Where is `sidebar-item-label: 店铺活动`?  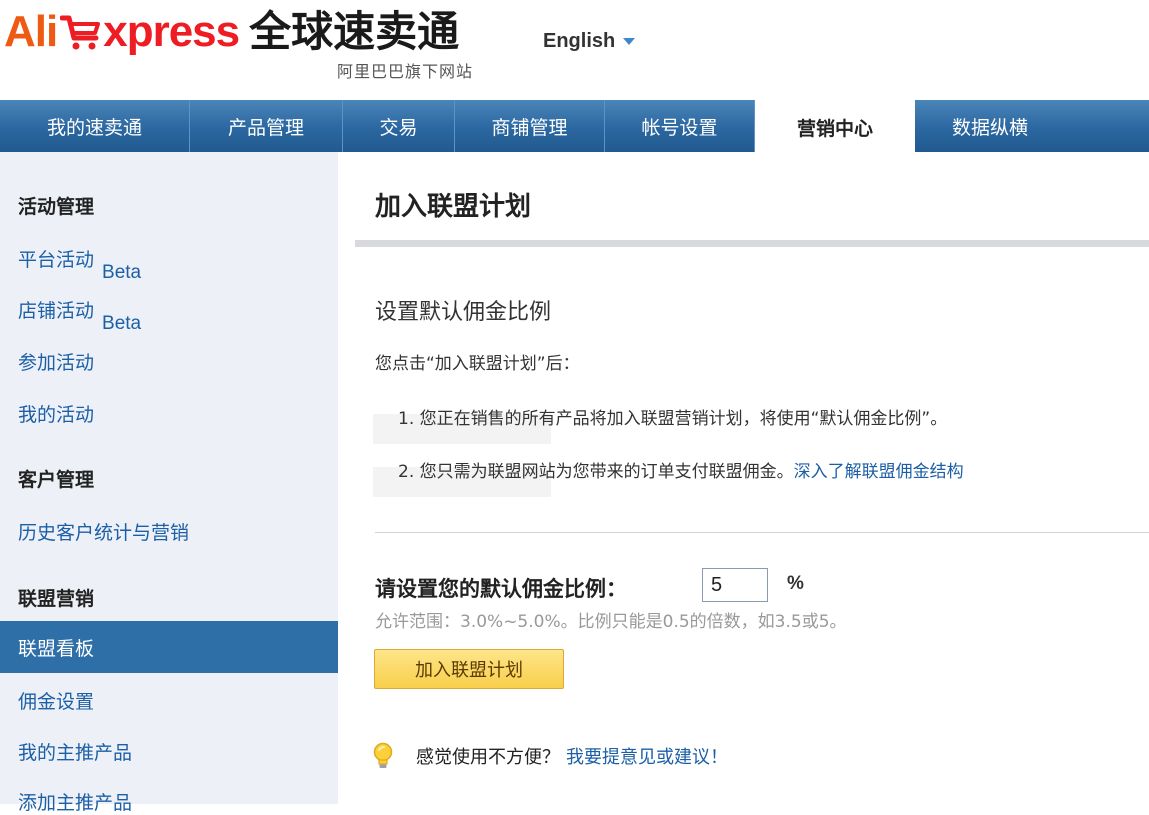 sidebar-item-label: 店铺活动 is located at coordinates (56, 311).